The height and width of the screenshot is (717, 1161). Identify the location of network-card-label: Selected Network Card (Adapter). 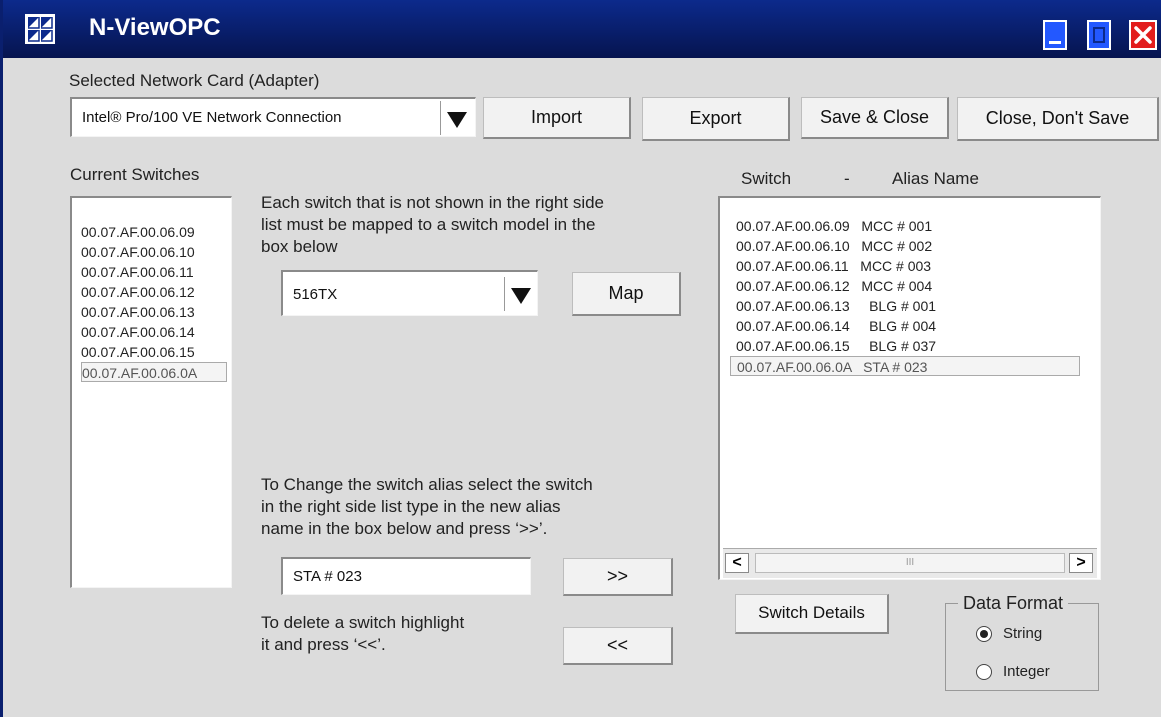
(194, 80).